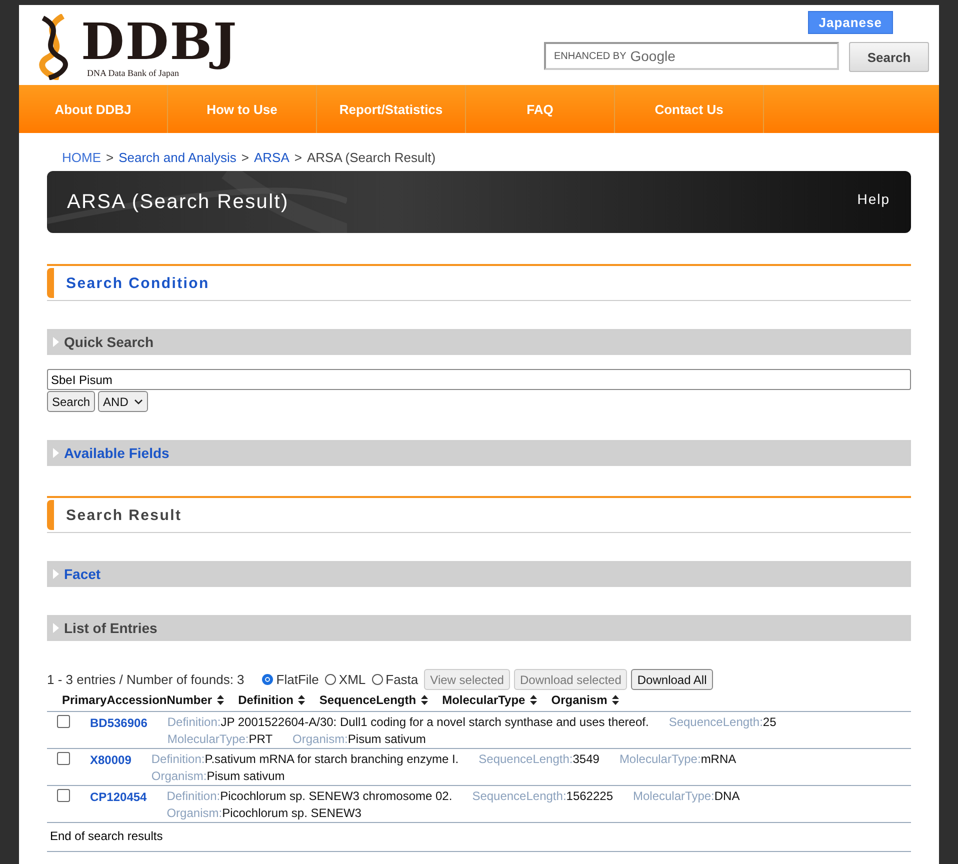  Describe the element at coordinates (272, 157) in the screenshot. I see `breadcrumb-link: ARSA` at that location.